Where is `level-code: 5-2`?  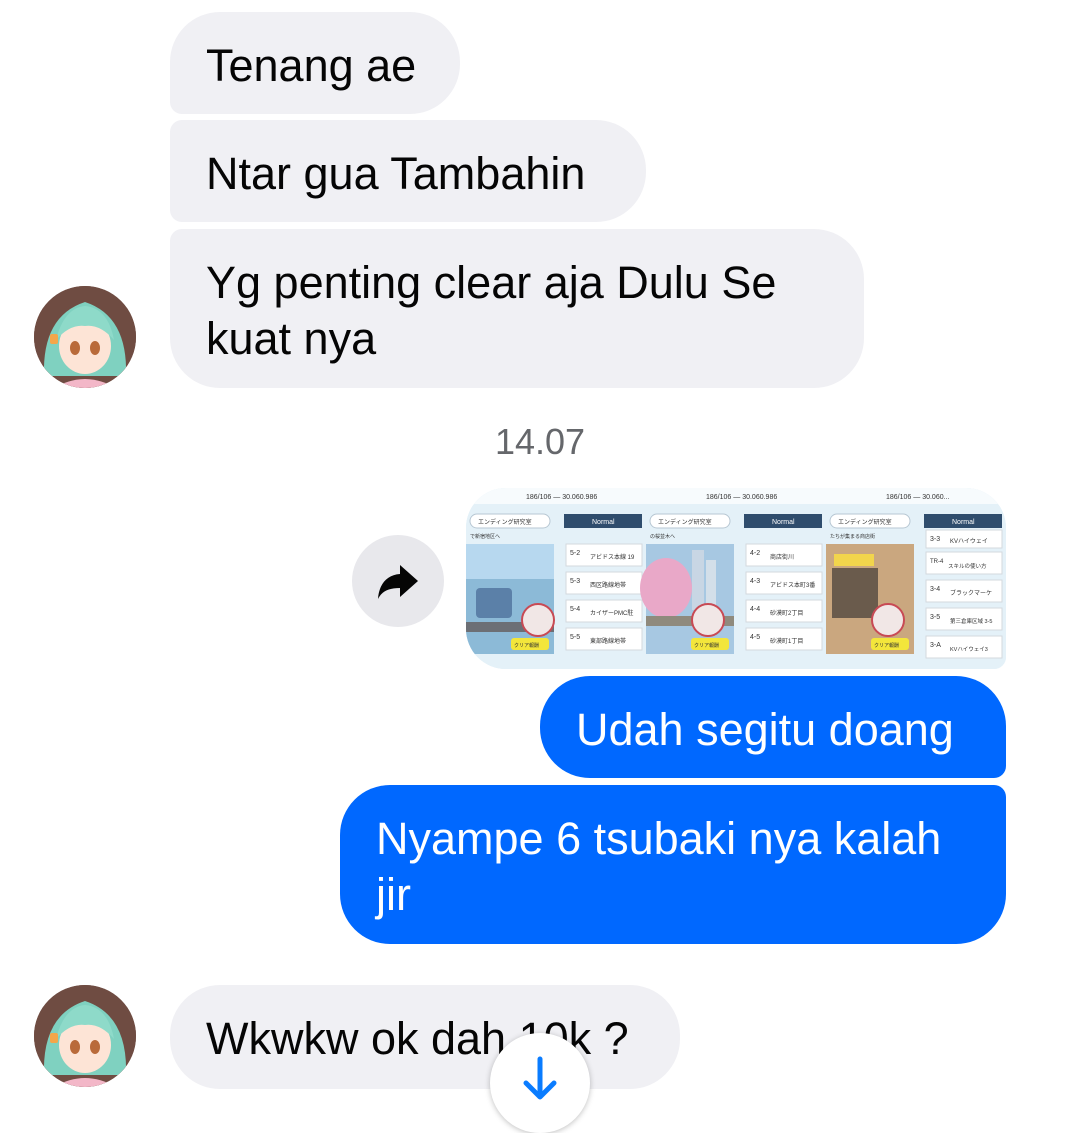 level-code: 5-2 is located at coordinates (575, 553).